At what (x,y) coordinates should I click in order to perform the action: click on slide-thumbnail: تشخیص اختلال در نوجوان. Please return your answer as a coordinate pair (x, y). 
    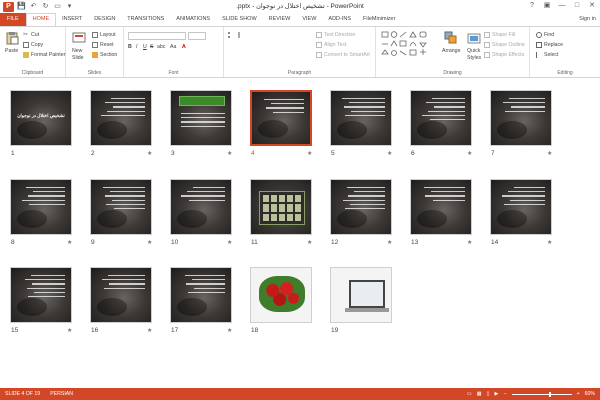
    Looking at the image, I should click on (41, 118).